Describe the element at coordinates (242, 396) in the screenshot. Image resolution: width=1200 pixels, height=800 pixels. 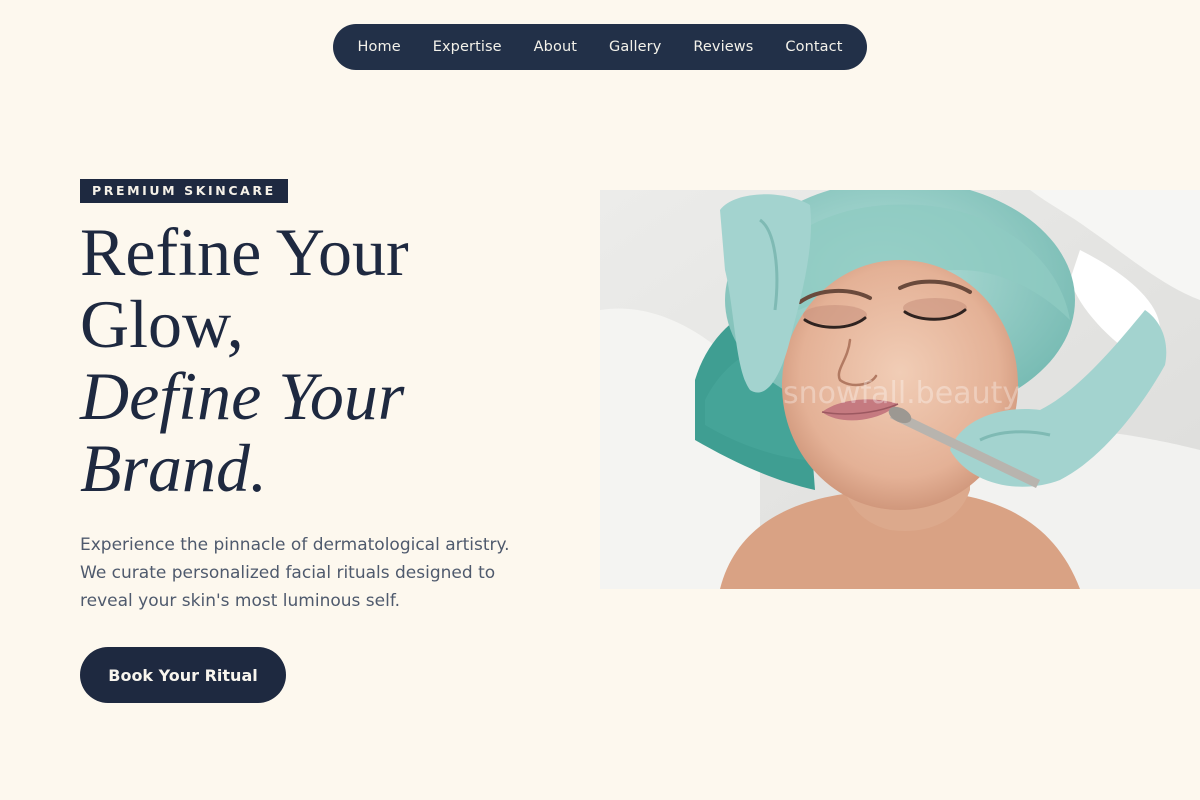
I see `headline-line-3: Define Your` at that location.